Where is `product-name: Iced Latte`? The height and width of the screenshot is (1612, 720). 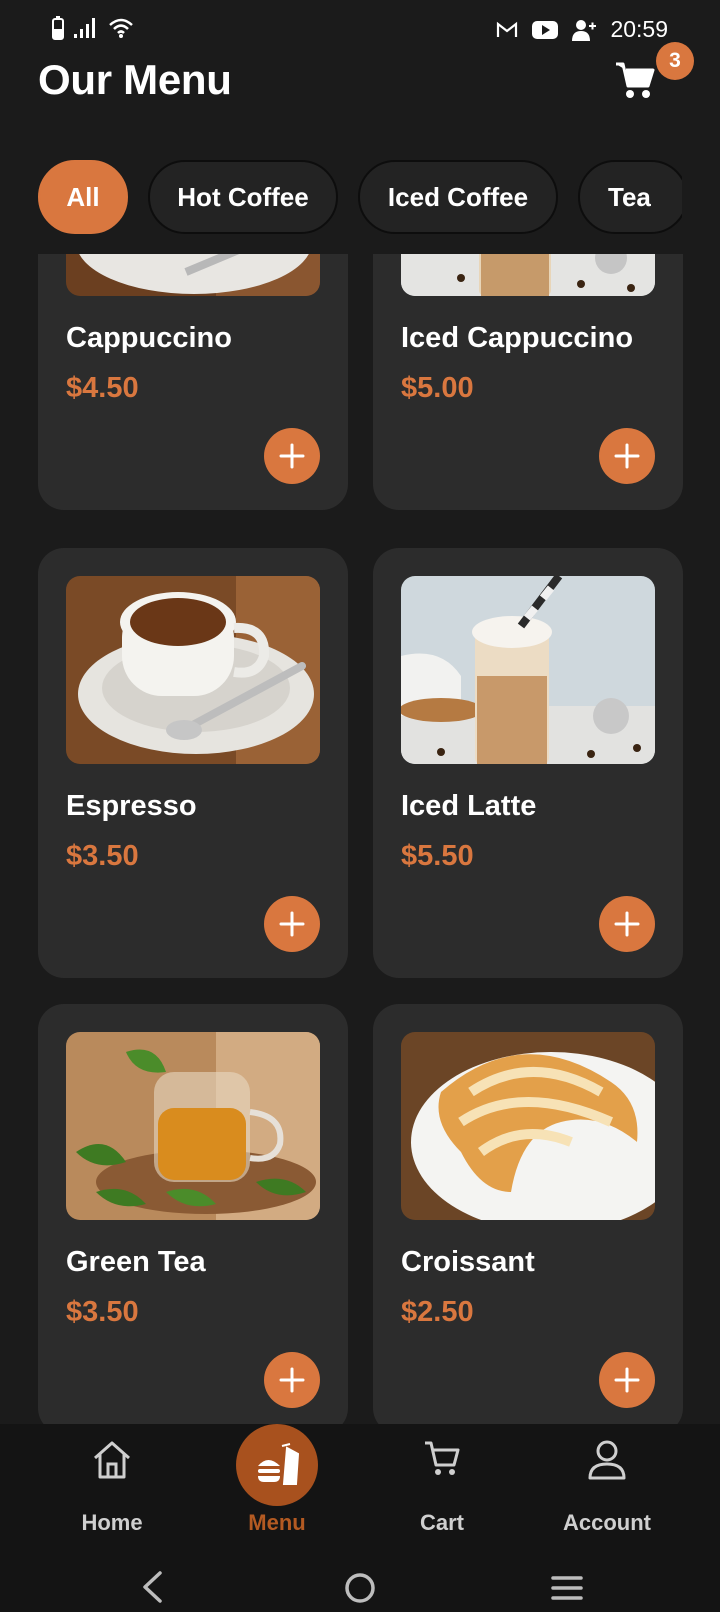
product-name: Iced Latte is located at coordinates (469, 806).